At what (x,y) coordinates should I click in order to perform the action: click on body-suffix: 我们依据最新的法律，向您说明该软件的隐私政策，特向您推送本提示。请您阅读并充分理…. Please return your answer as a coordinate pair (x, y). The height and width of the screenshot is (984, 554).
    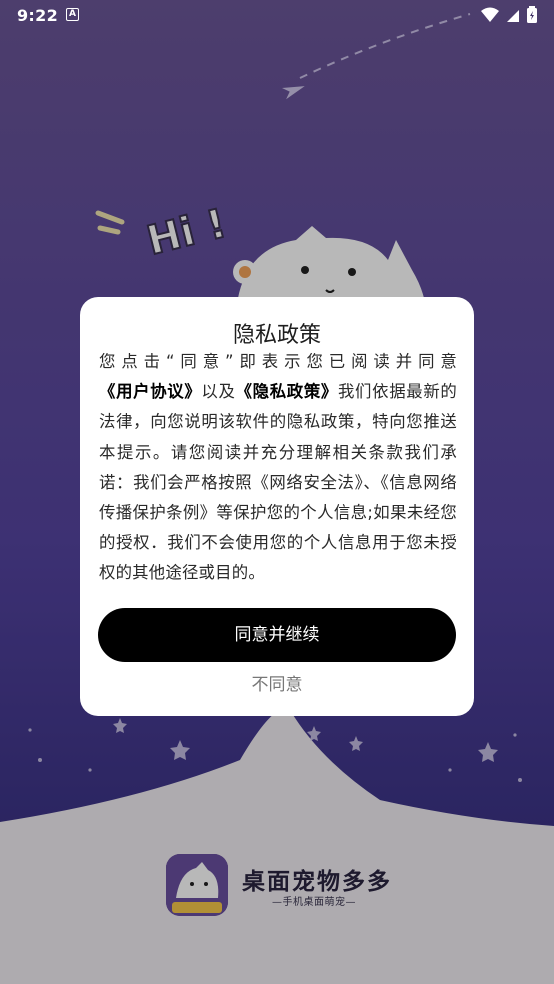
    Looking at the image, I should click on (278, 482).